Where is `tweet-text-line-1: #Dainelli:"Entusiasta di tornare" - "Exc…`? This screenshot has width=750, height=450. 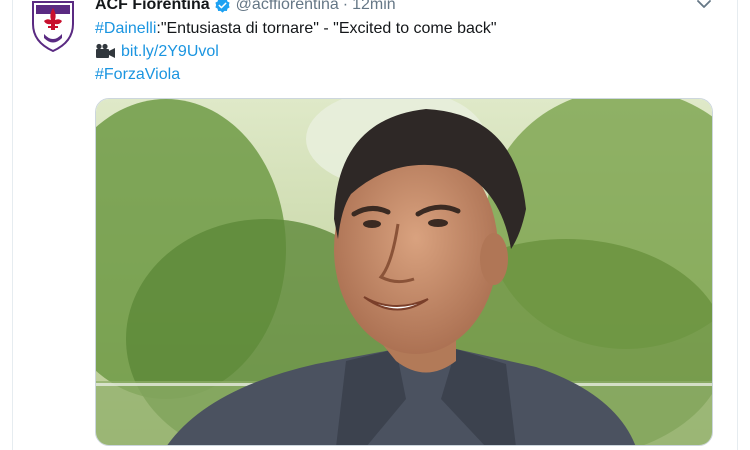 tweet-text-line-1: #Dainelli:"Entusiasta di tornare" - "Exc… is located at coordinates (296, 29).